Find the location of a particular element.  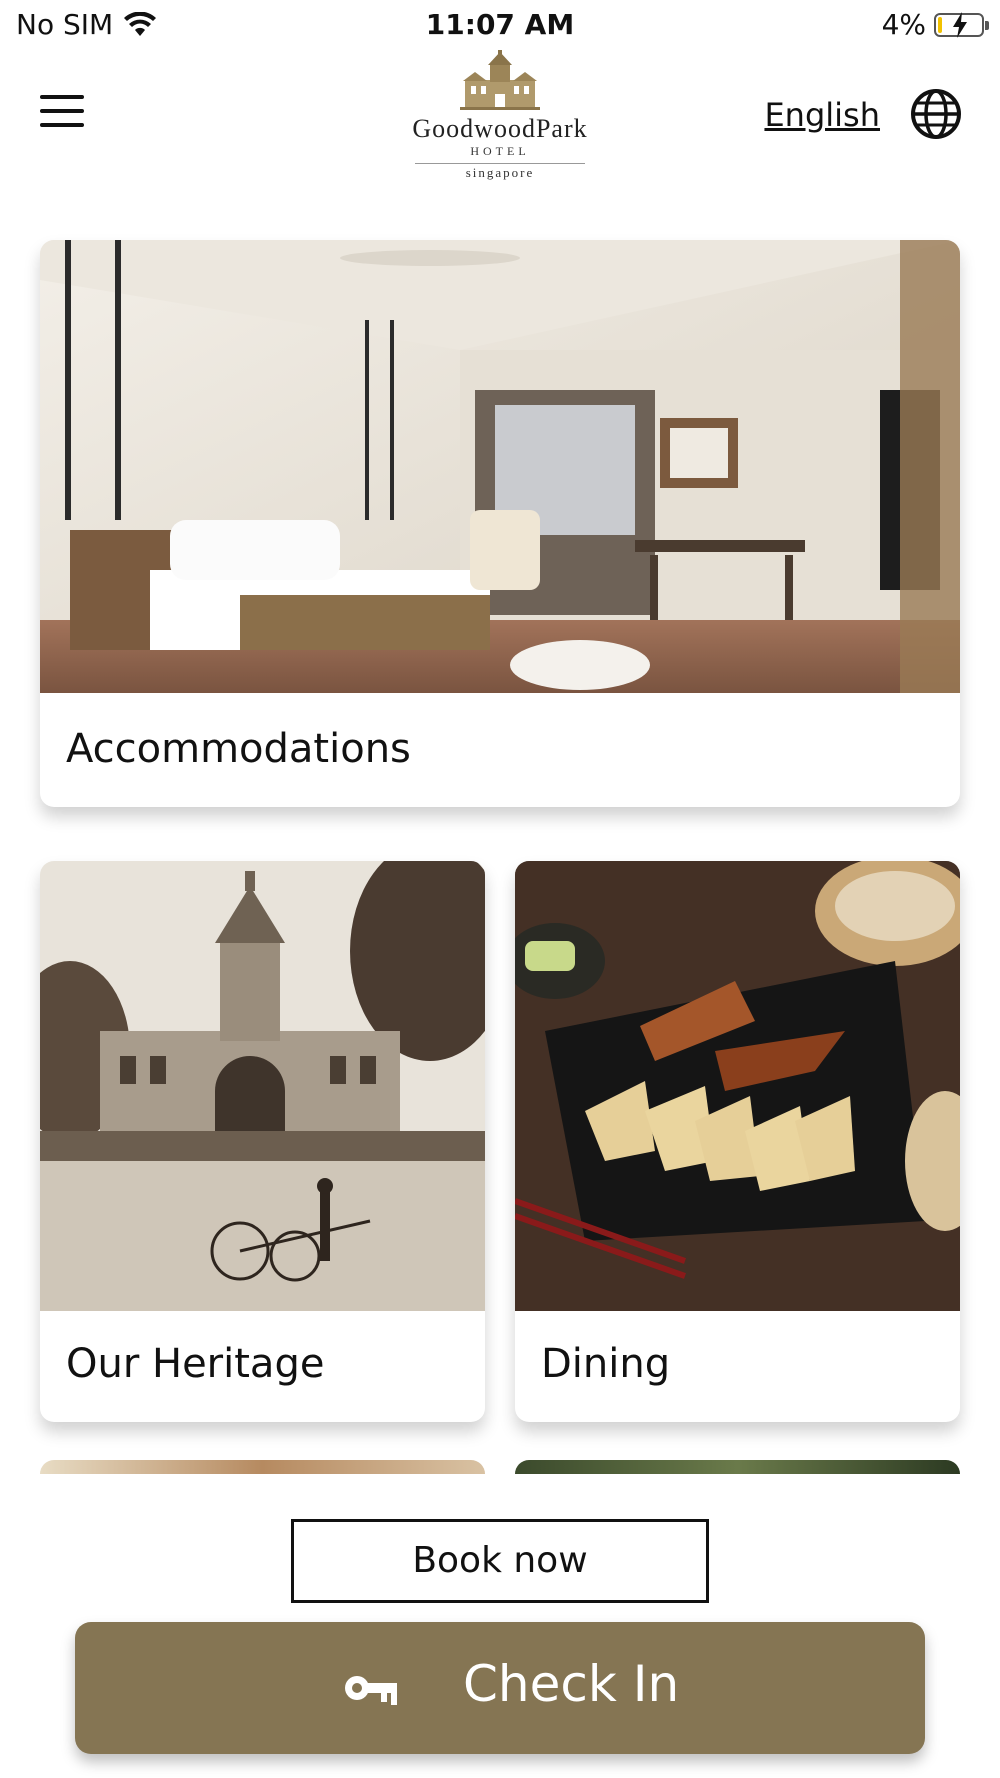

language-selector: English is located at coordinates (822, 115).